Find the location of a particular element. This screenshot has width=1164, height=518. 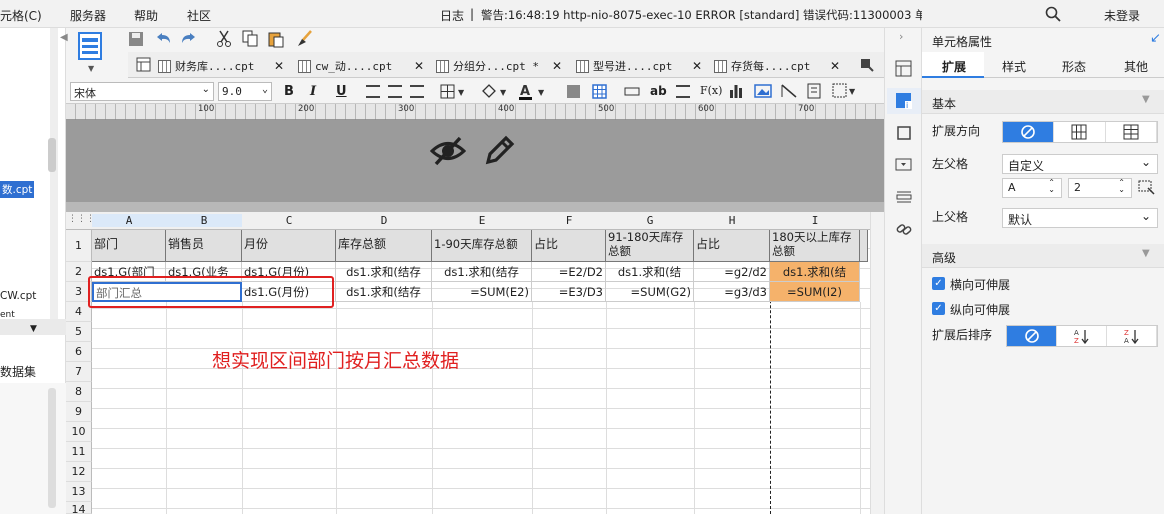

text-button: ab is located at coordinates (658, 91).